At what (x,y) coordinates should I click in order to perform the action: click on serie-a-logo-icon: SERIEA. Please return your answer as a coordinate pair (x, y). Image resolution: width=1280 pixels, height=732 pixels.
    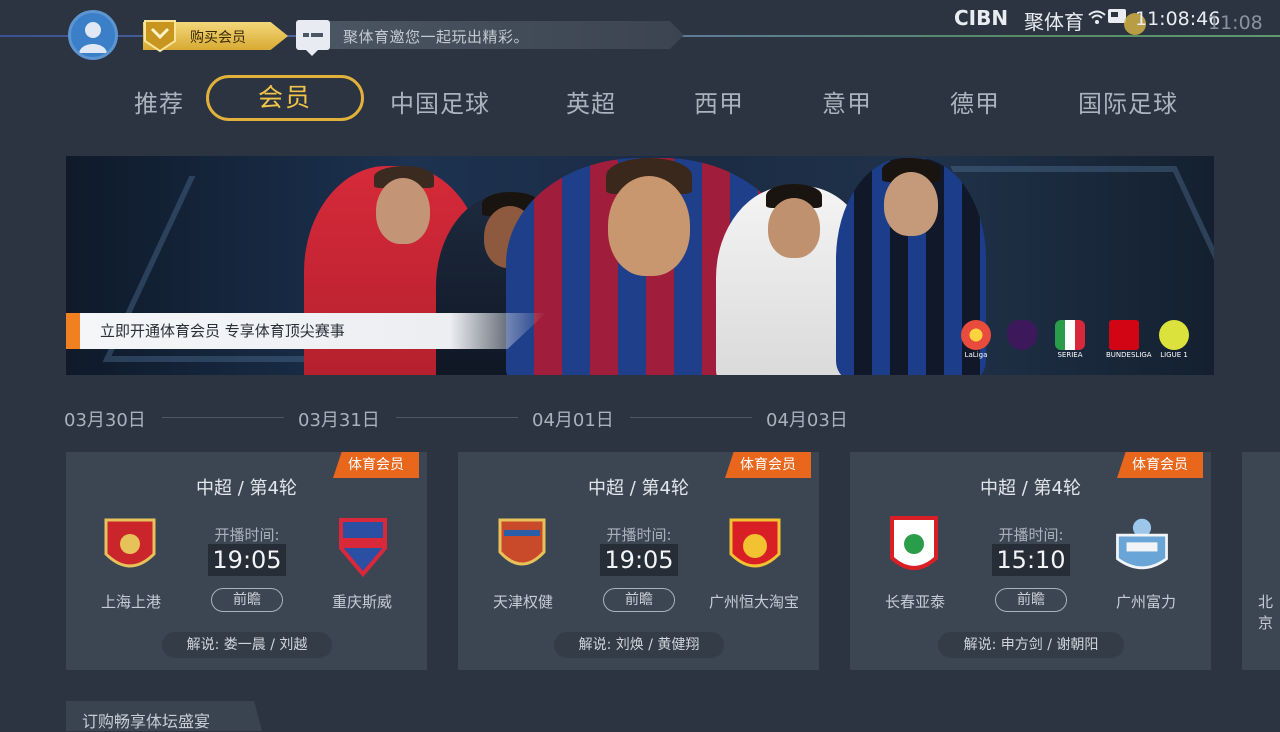
    Looking at the image, I should click on (1070, 340).